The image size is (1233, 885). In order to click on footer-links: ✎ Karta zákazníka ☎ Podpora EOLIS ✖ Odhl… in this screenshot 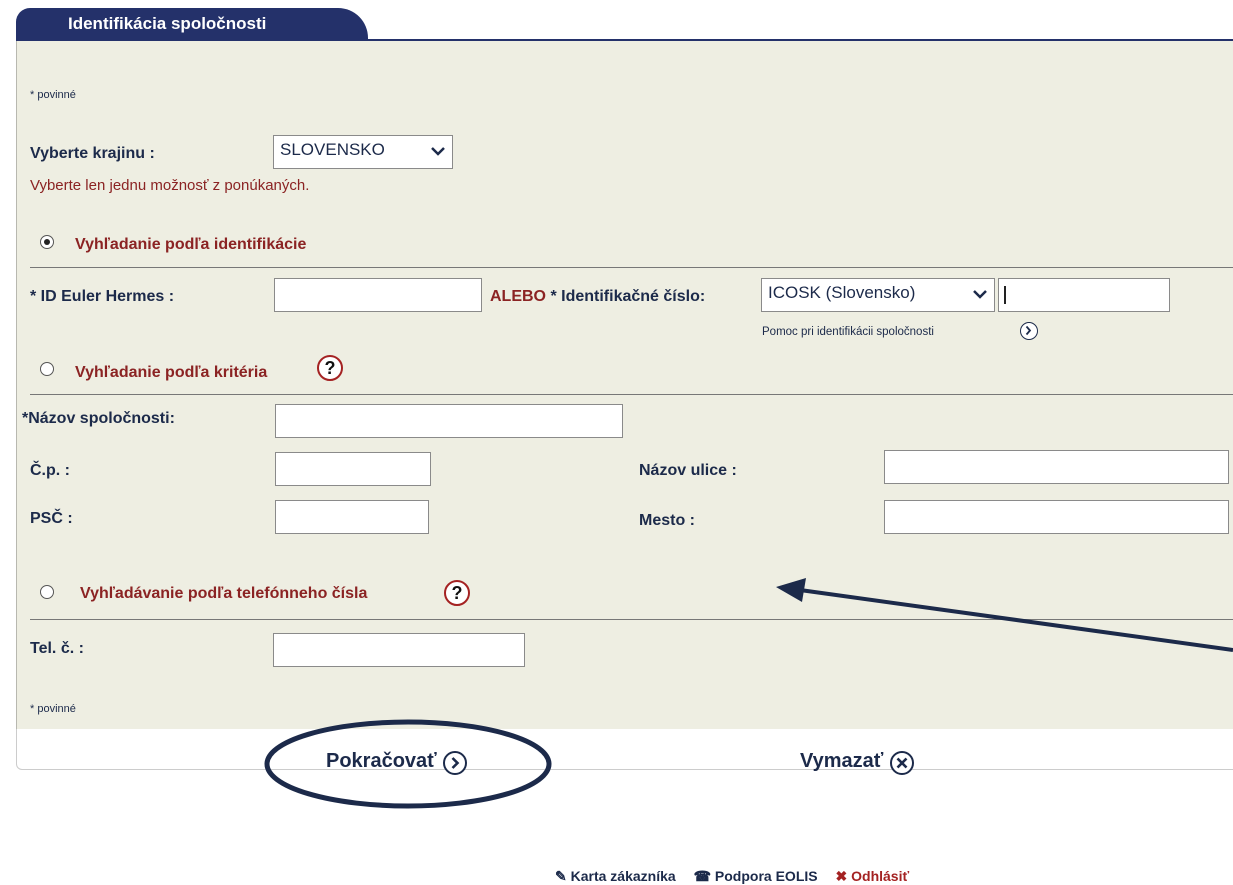, I will do `click(732, 876)`.